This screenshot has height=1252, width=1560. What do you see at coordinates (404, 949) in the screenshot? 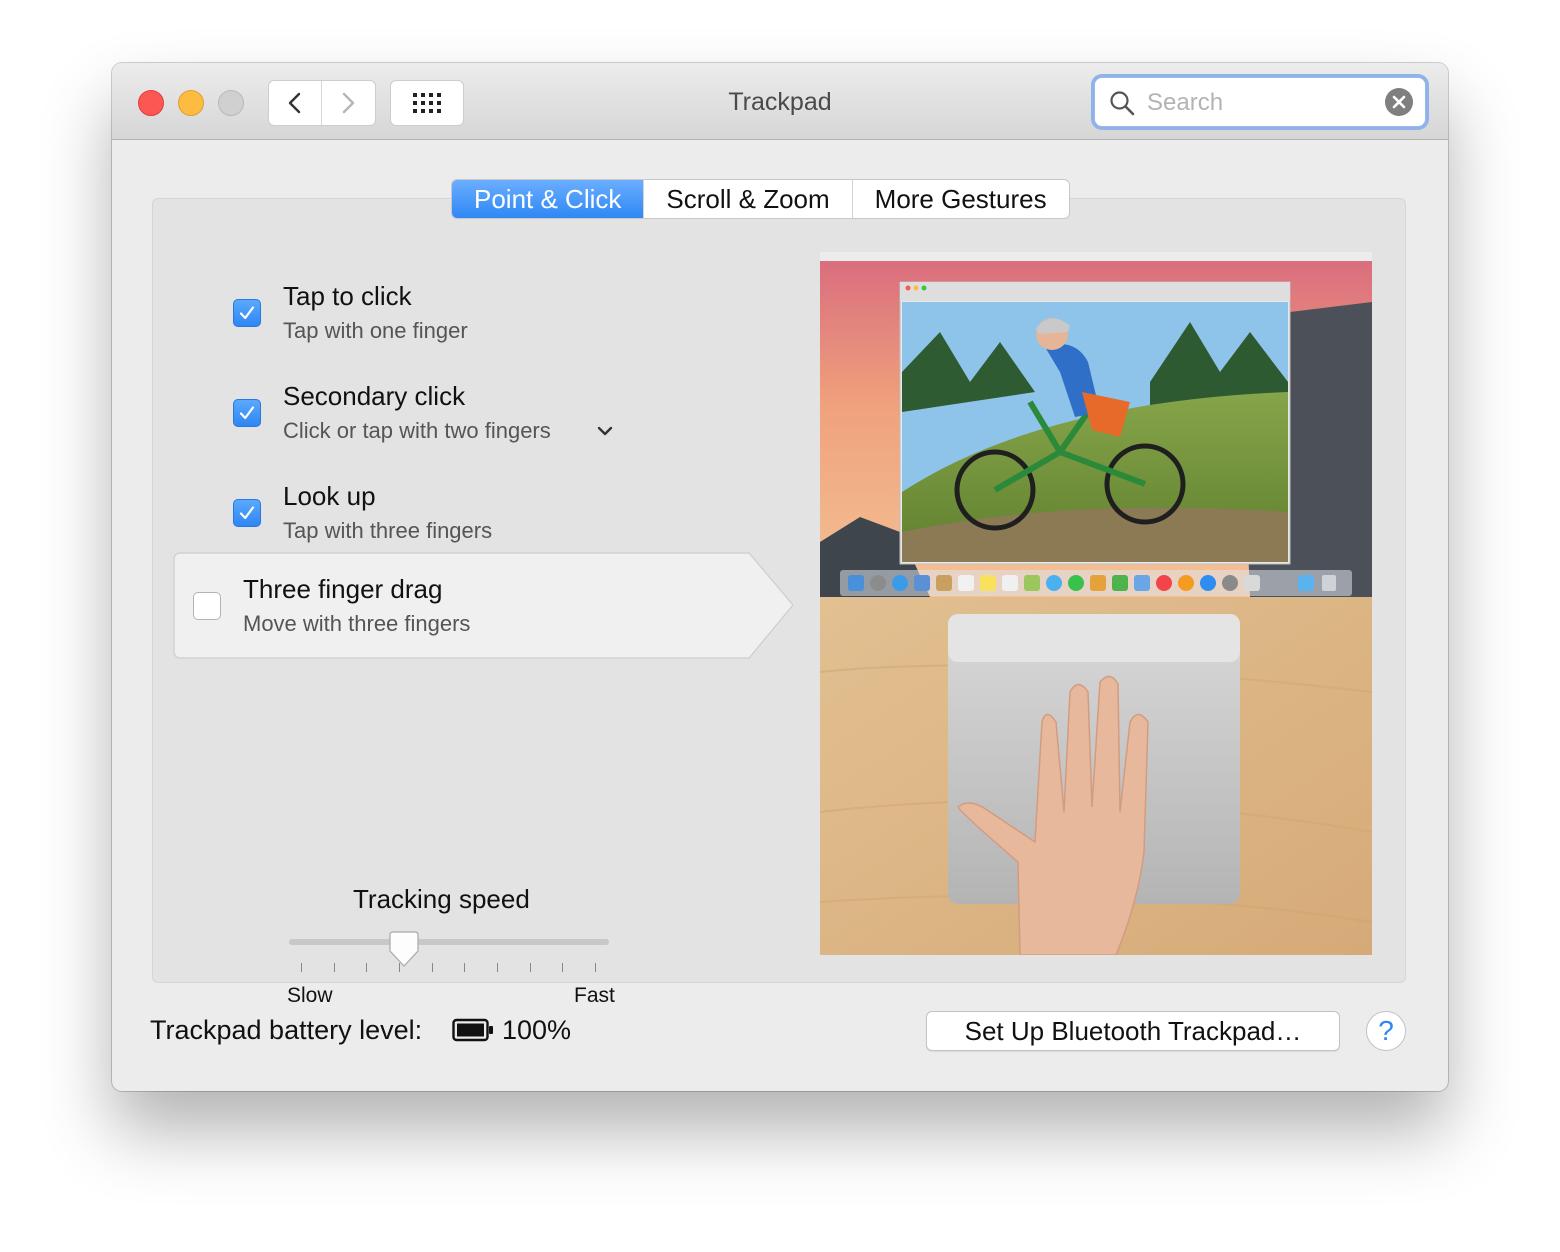
I see `slider-thumb` at bounding box center [404, 949].